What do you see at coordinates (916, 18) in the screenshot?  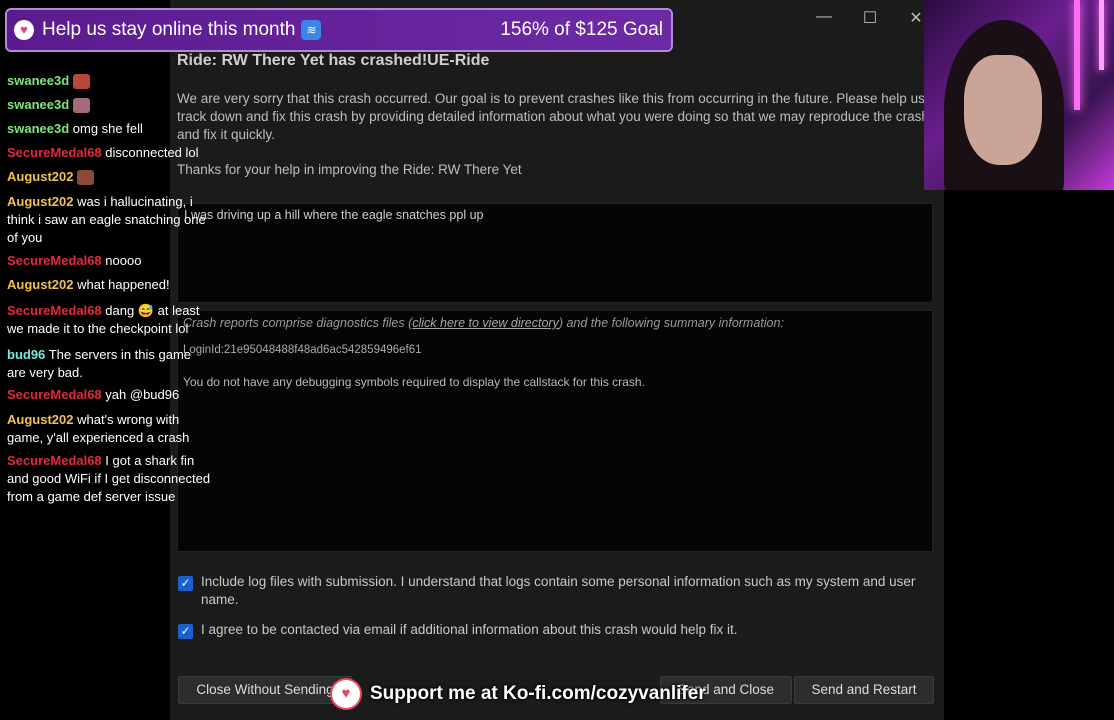 I see `close-icon: ✕` at bounding box center [916, 18].